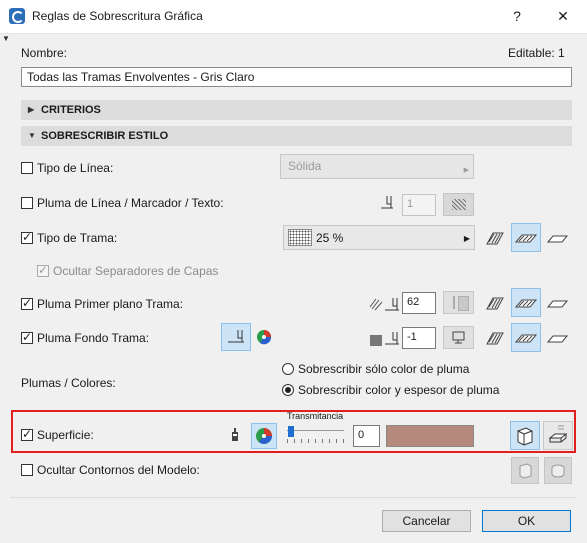 Image resolution: width=587 pixels, height=543 pixels. I want to click on help-button: ?, so click(517, 16).